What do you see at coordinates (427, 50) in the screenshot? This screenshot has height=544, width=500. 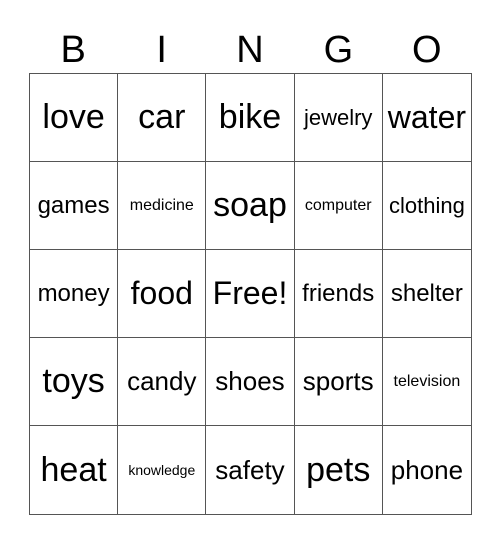 I see `header-letter-o: O` at bounding box center [427, 50].